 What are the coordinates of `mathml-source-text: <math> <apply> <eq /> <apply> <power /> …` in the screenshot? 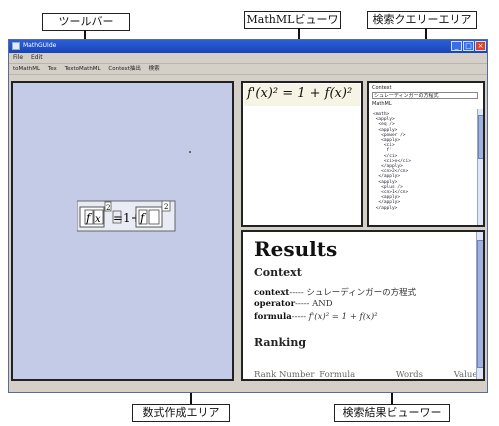 It's located at (422, 167).